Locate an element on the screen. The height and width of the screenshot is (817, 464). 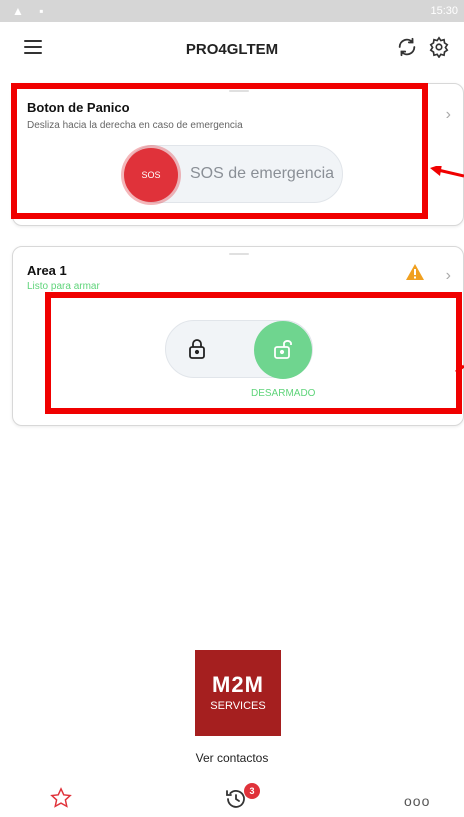
area-status: Listo para armar is located at coordinates (63, 286).